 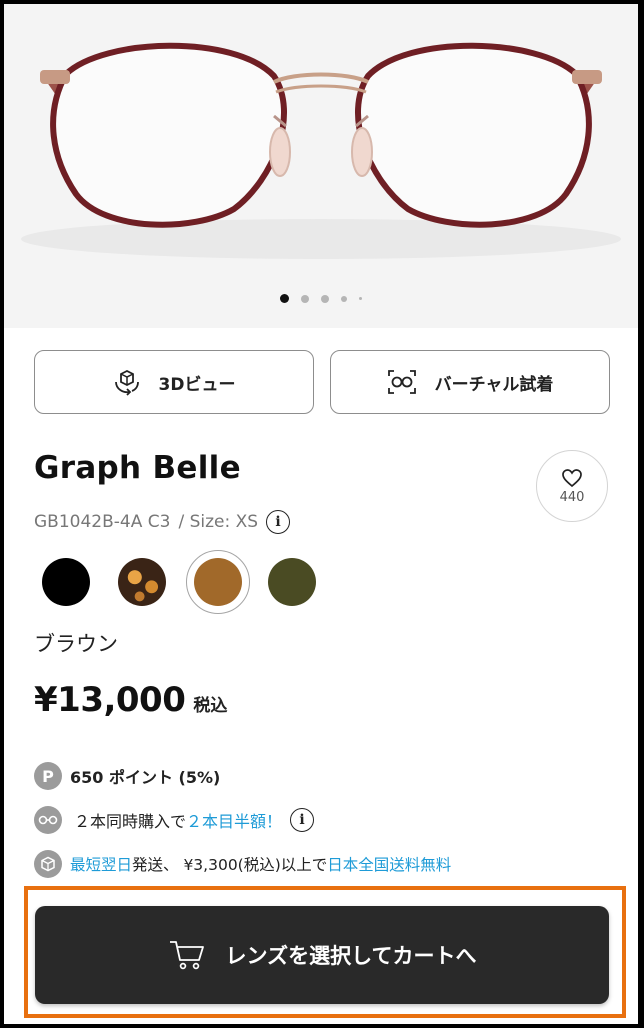 What do you see at coordinates (292, 582) in the screenshot?
I see `color-swatch-olive` at bounding box center [292, 582].